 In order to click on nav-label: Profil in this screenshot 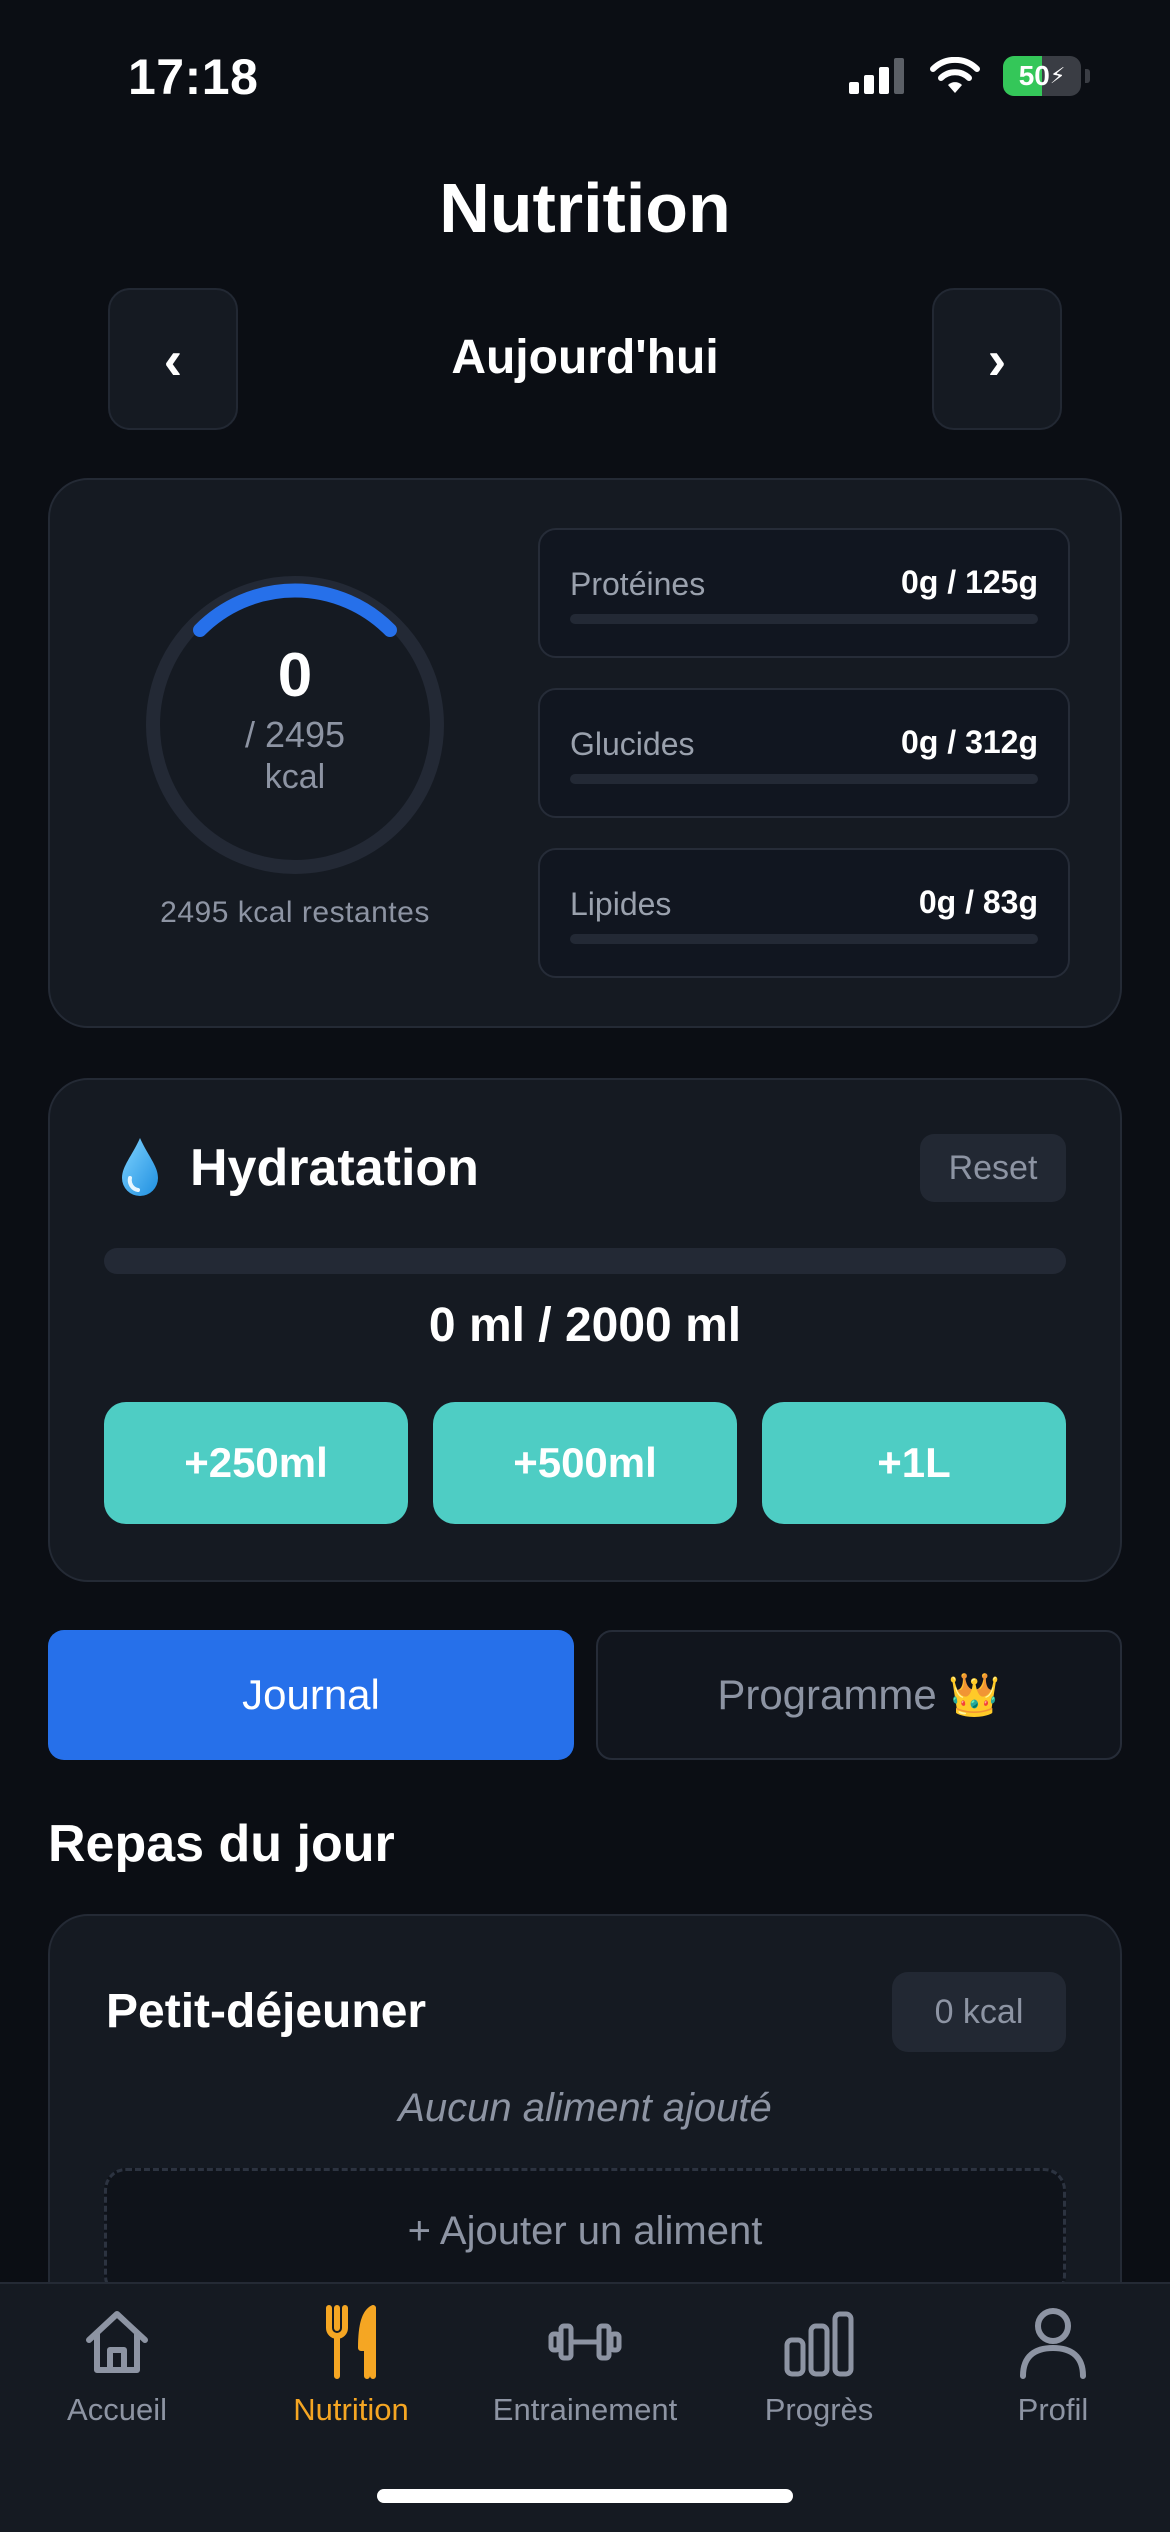, I will do `click(1053, 2409)`.